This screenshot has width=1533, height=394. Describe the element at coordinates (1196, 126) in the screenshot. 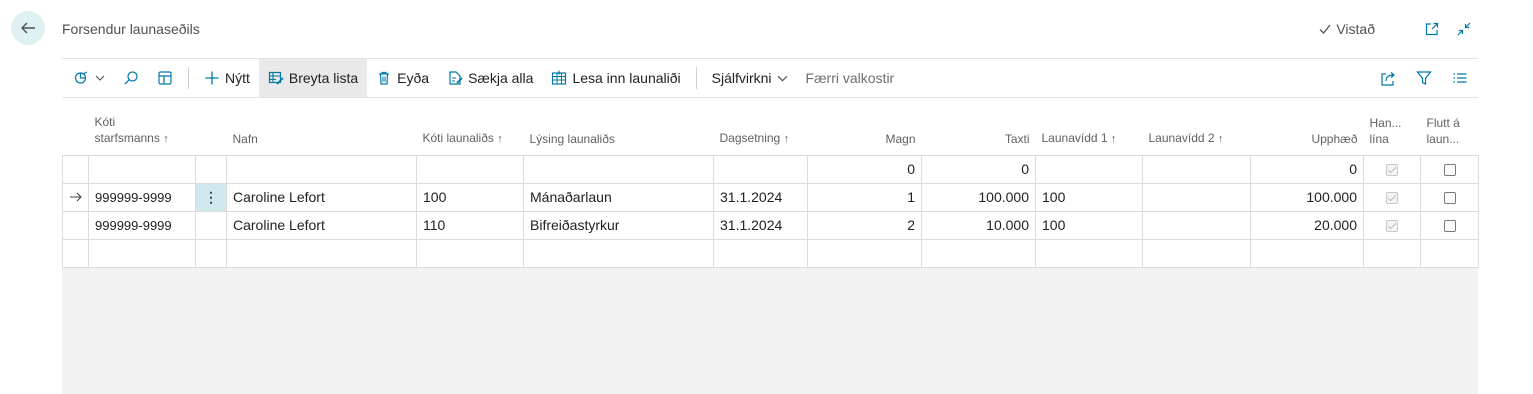

I see `col-header-dimension-2: Launavídd 2 ↑` at that location.